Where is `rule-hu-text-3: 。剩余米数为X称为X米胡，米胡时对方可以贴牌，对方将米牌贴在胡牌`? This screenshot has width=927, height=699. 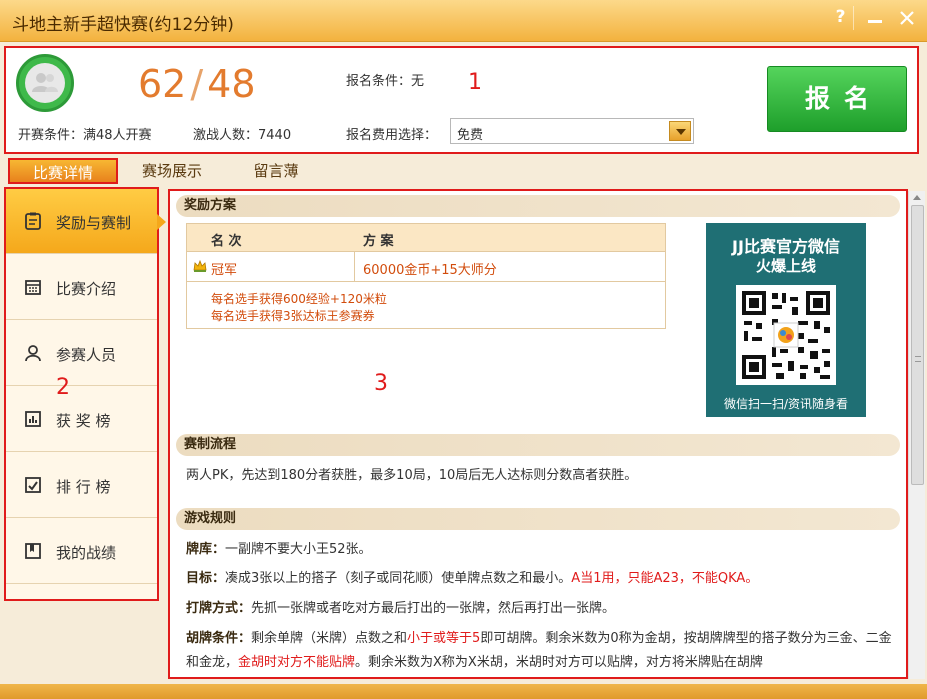
rule-hu-text-3: 。剩余米数为X称为X米胡，米胡时对方可以贴牌，对方将米牌贴在胡牌 is located at coordinates (559, 662).